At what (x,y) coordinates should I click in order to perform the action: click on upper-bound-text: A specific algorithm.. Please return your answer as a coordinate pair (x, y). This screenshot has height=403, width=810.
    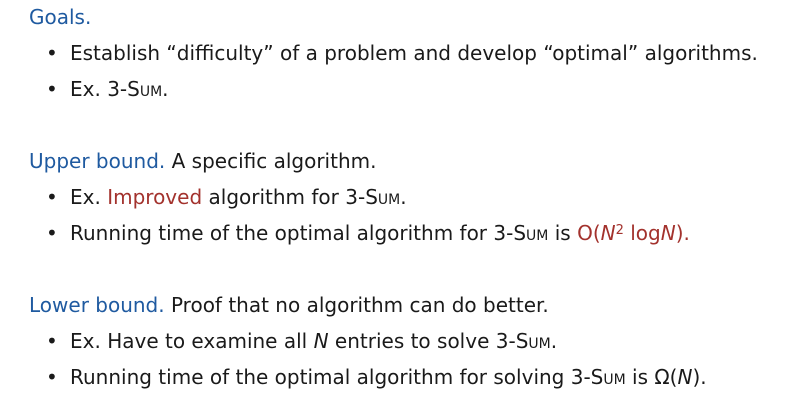
    Looking at the image, I should click on (274, 161).